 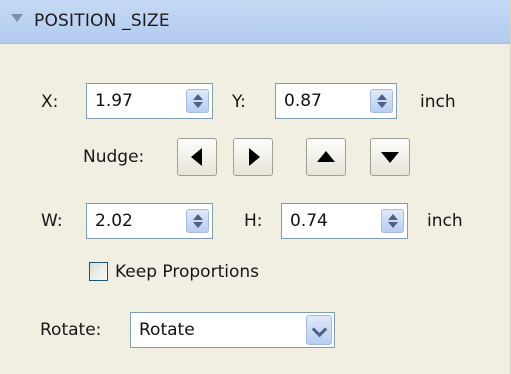 I want to click on h-input: 0.74, so click(x=344, y=221).